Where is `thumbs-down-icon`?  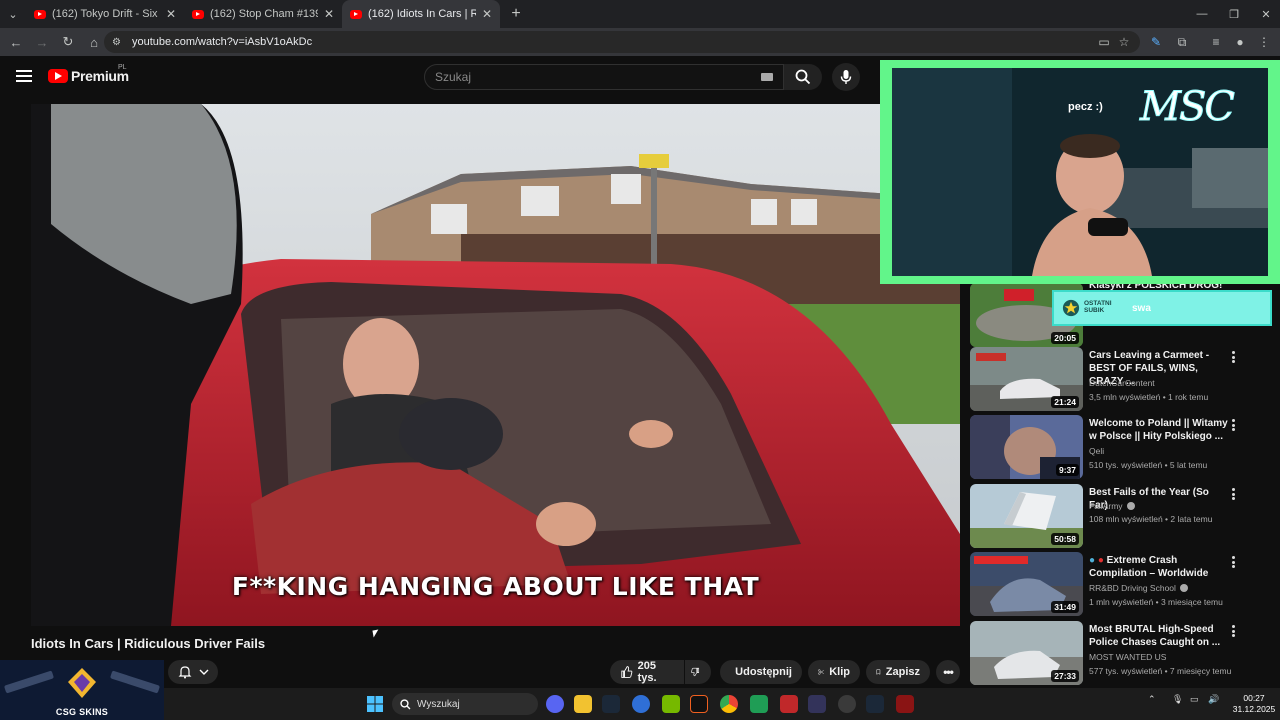
thumbs-down-icon is located at coordinates (695, 672).